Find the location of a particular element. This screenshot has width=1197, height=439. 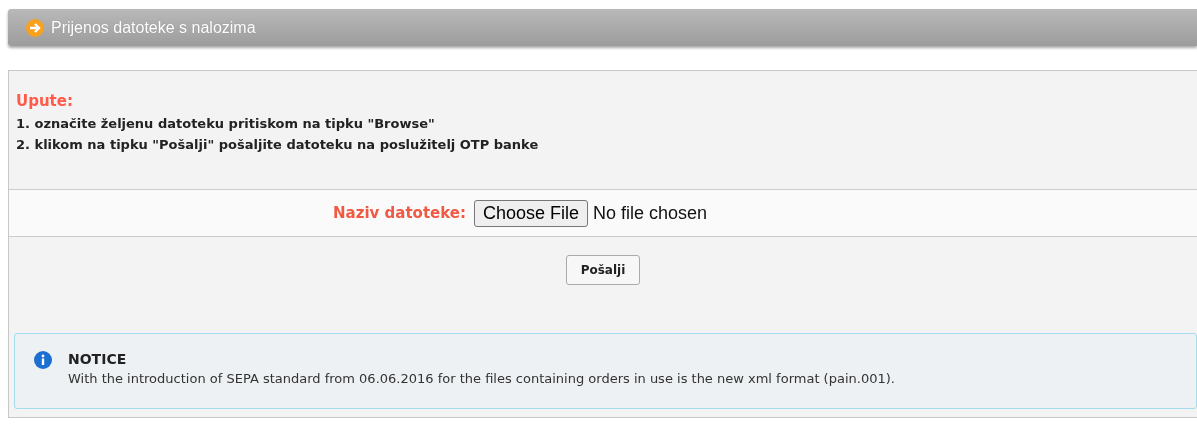

choose-file-button: Choose File is located at coordinates (531, 213).